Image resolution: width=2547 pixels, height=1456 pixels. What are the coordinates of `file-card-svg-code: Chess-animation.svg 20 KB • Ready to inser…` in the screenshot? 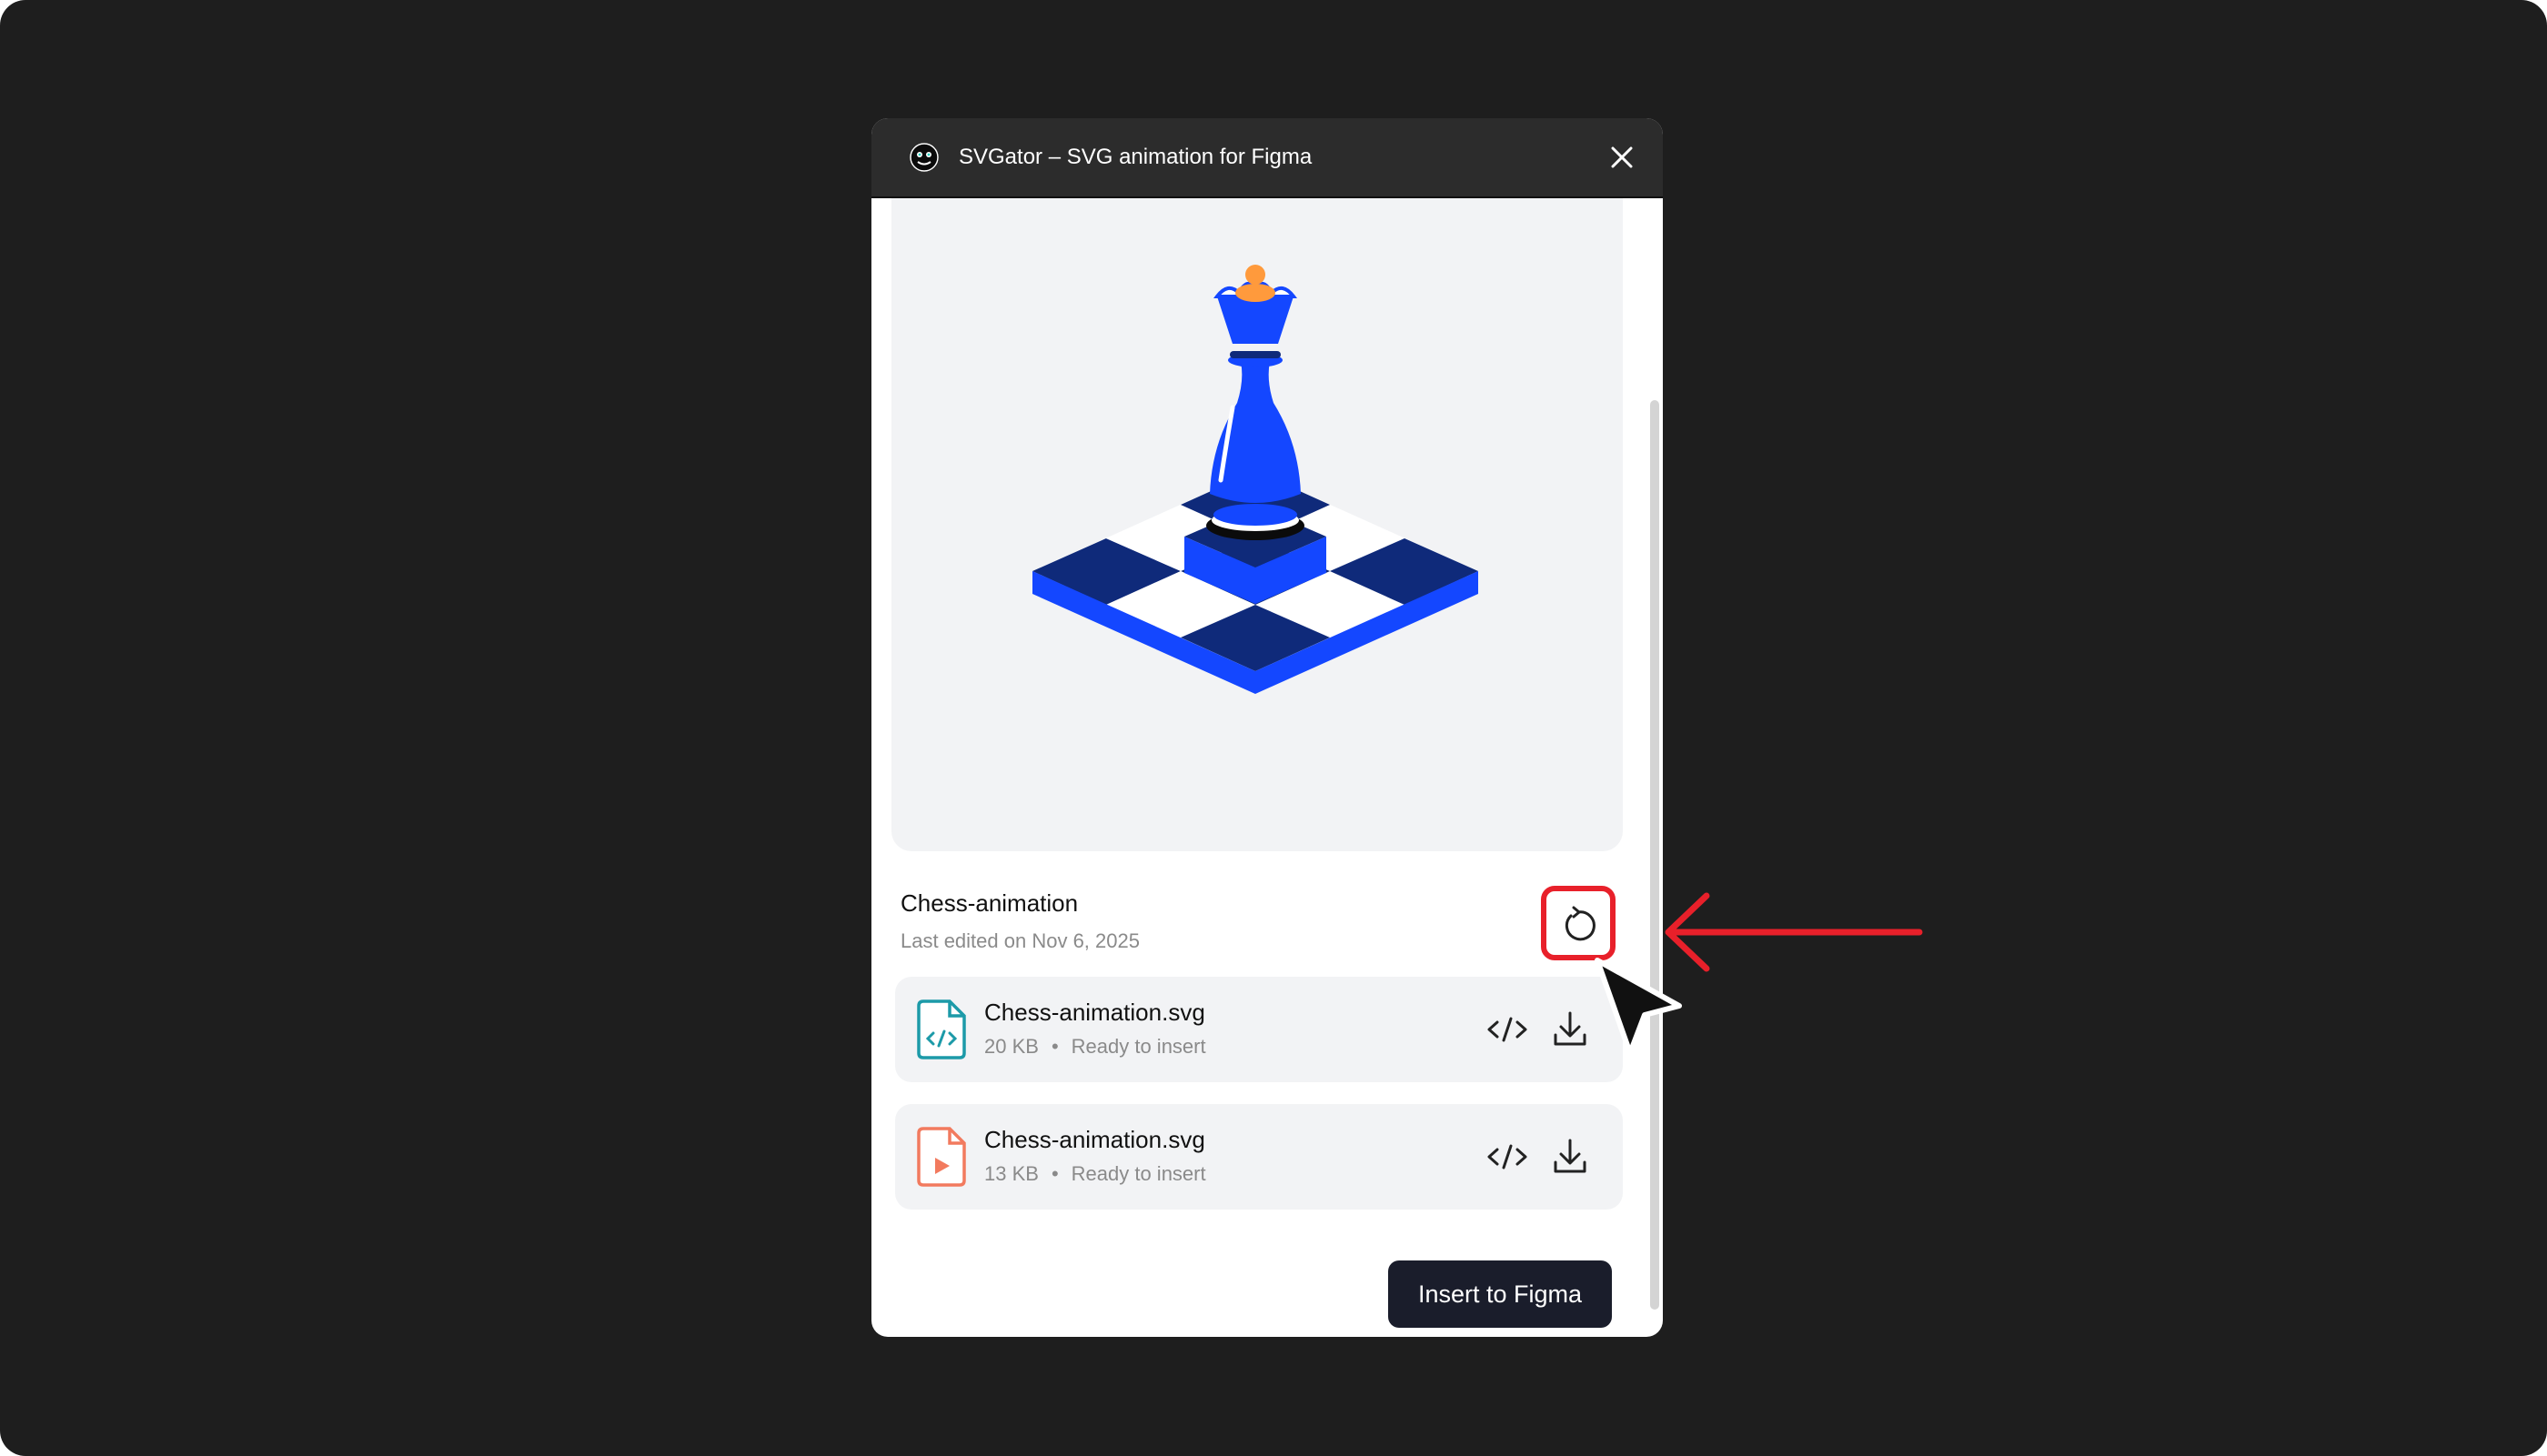 It's located at (1259, 1030).